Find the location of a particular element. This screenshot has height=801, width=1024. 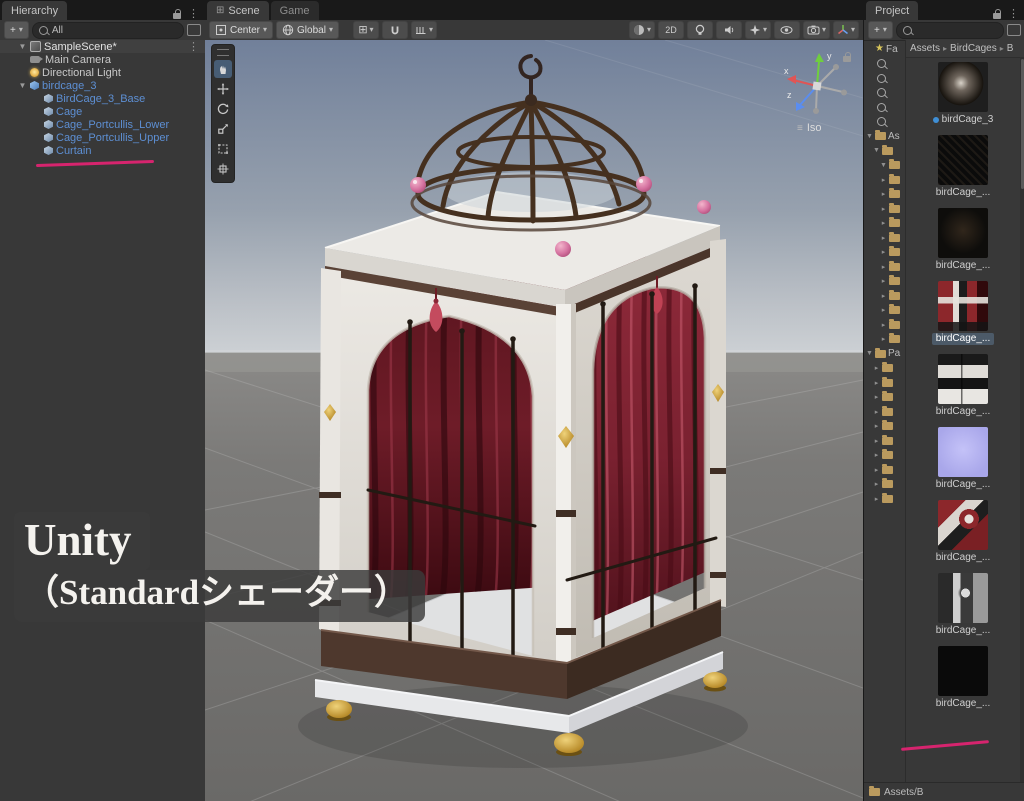

hierarchy-item: Directional Light is located at coordinates (102, 72).